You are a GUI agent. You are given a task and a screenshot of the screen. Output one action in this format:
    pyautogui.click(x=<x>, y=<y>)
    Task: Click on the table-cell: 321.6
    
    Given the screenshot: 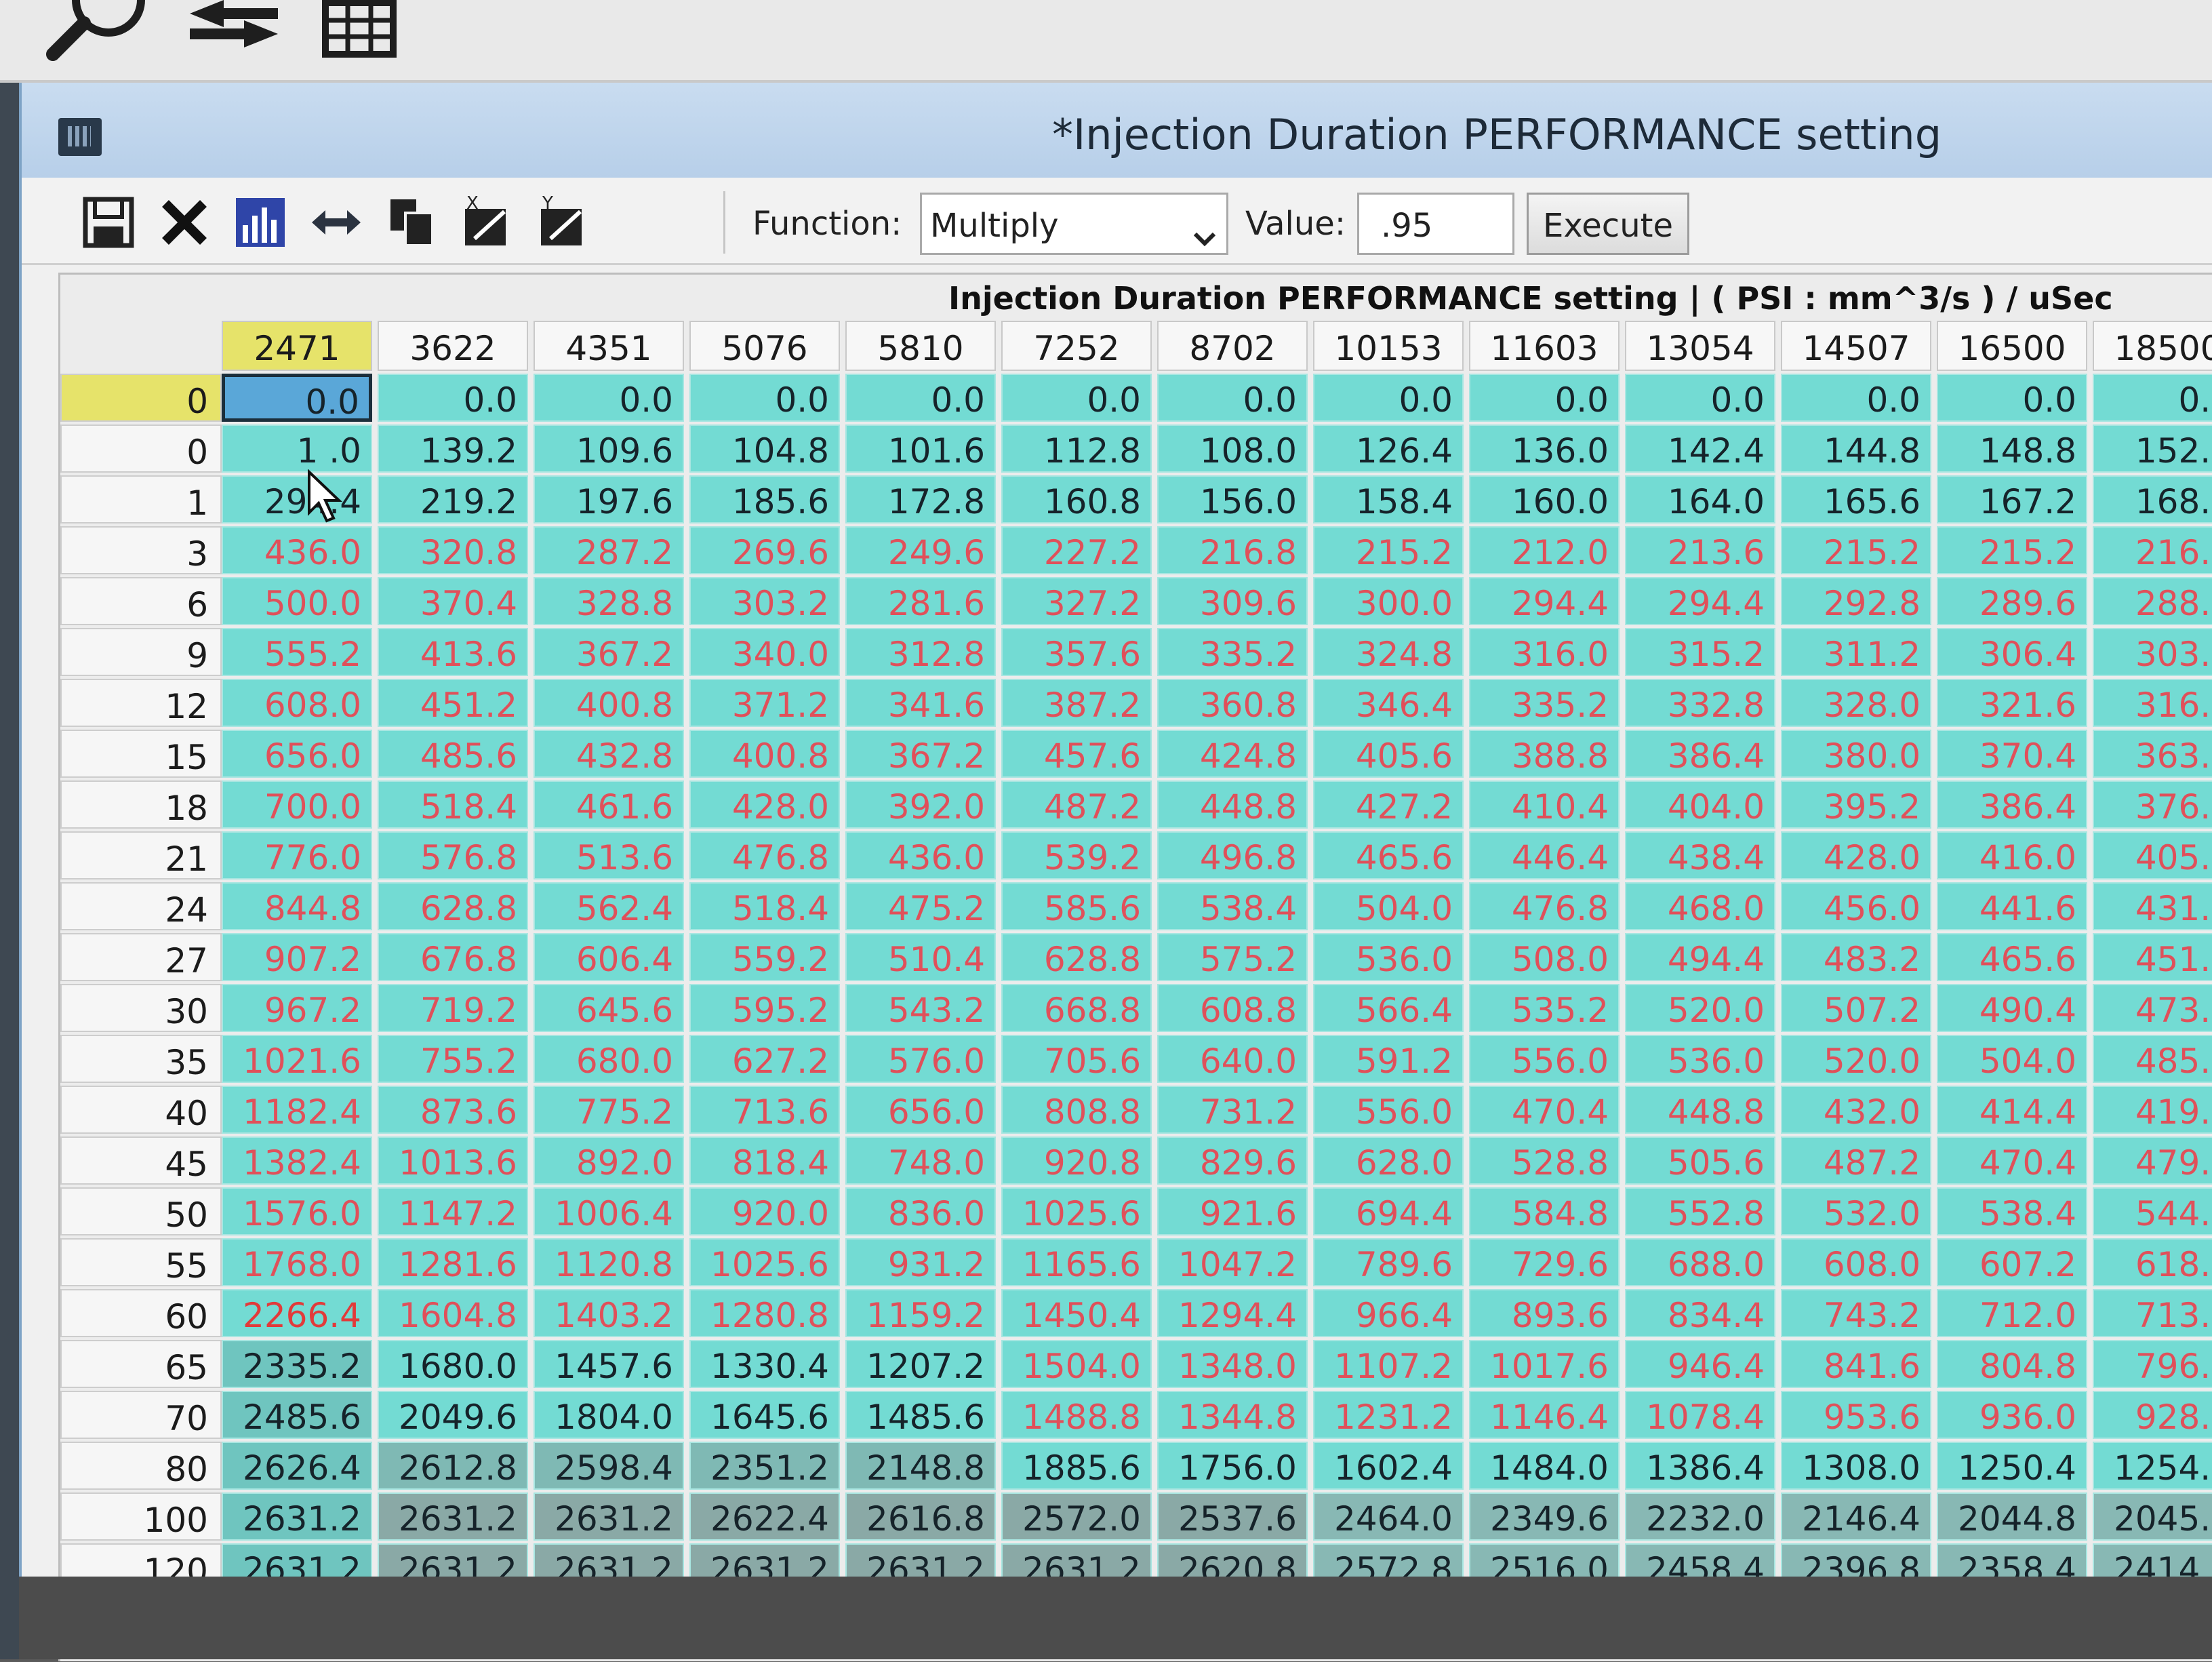 What is the action you would take?
    pyautogui.click(x=2012, y=703)
    